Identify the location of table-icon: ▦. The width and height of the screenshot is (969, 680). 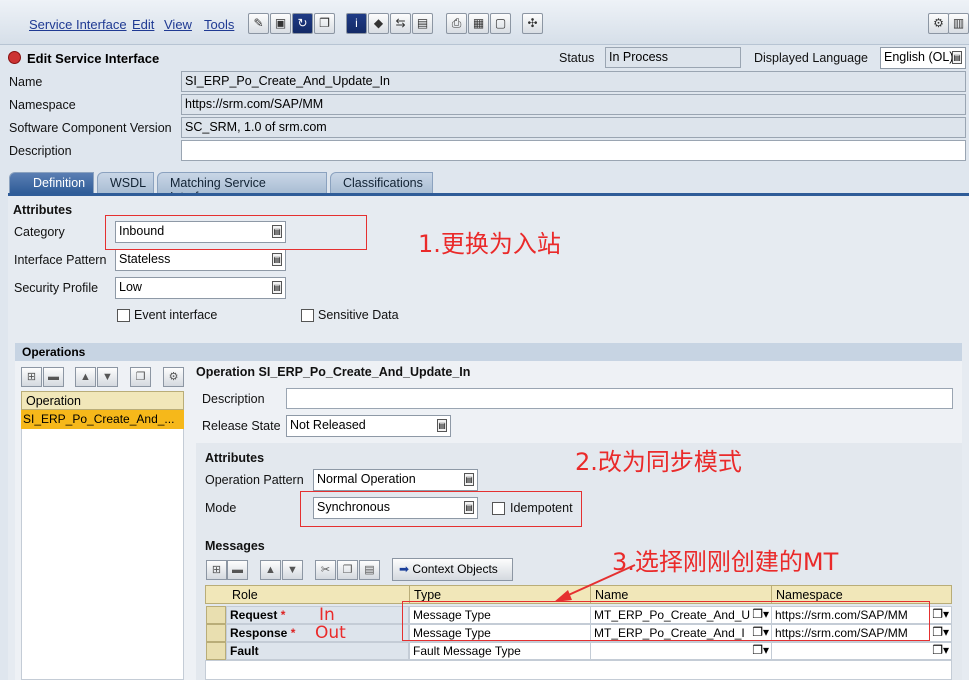
(478, 23).